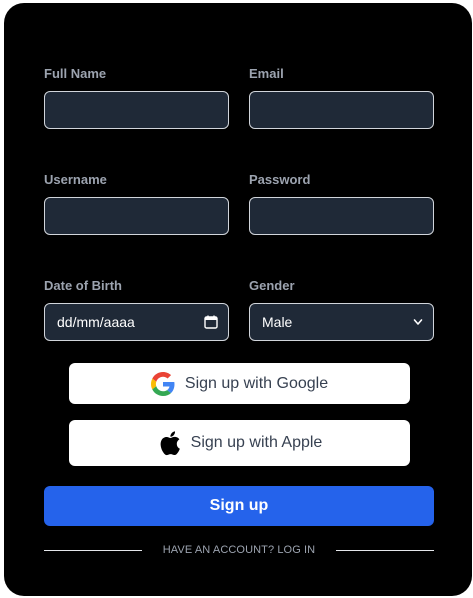  Describe the element at coordinates (385, 550) in the screenshot. I see `divider-right` at that location.